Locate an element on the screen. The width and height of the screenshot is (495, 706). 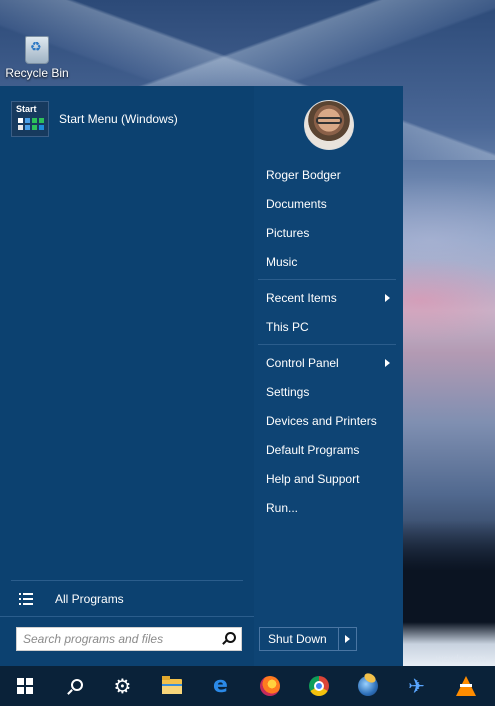
taskbar-file-explorer-button is located at coordinates (171, 686).